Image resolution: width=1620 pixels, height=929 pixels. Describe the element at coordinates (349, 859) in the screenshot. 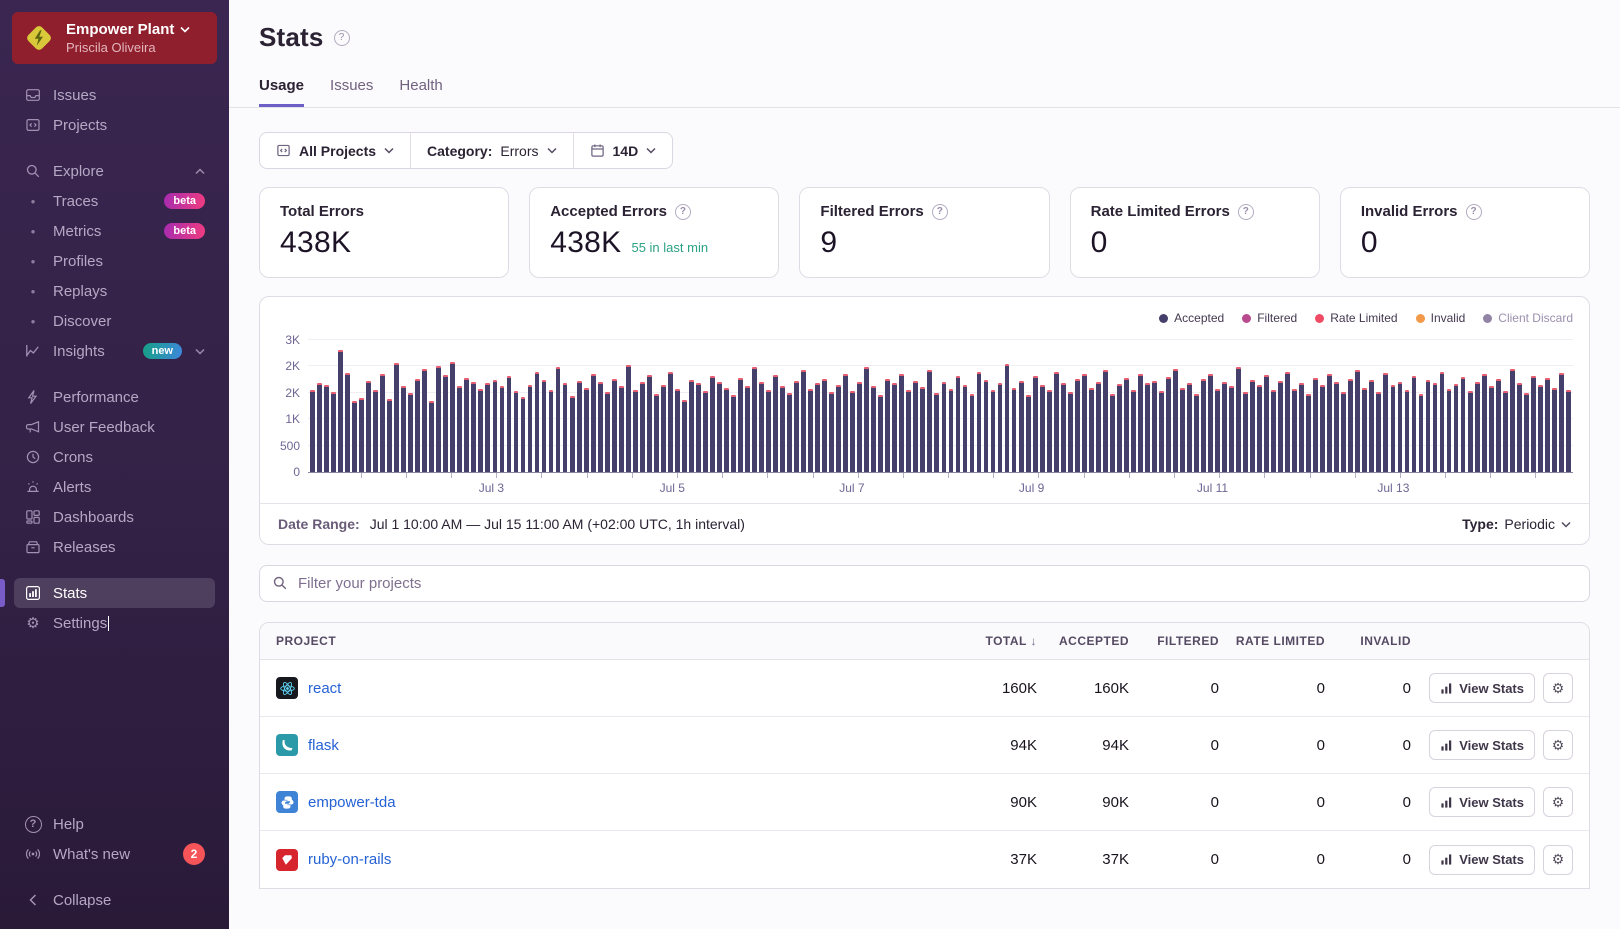

I see `project-link: ruby-on-rails` at that location.